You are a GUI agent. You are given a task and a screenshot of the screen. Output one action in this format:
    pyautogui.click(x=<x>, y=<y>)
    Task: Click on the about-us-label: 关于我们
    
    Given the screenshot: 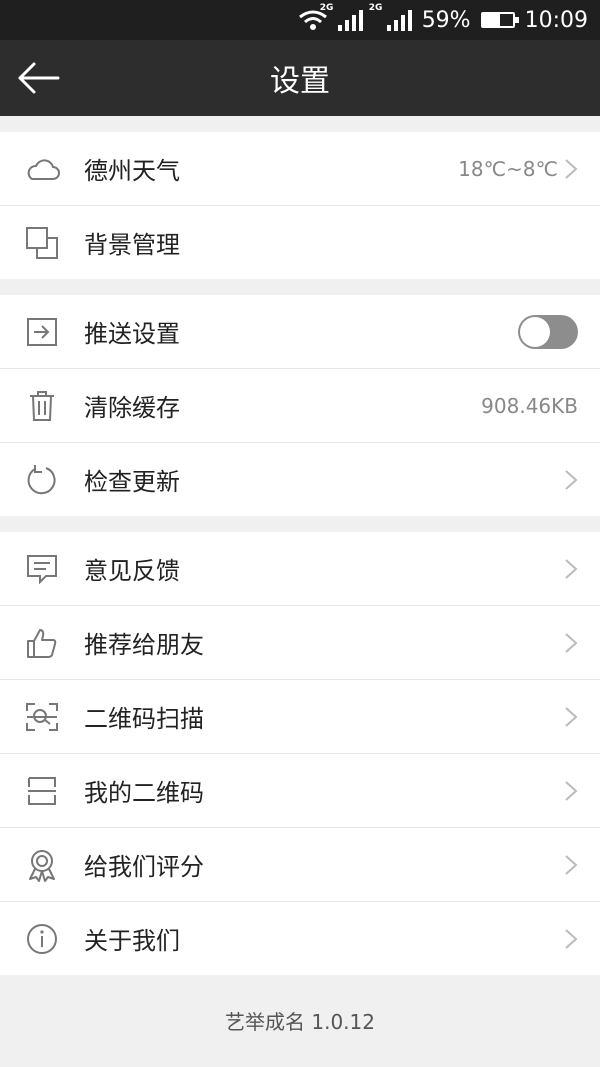 What is the action you would take?
    pyautogui.click(x=132, y=941)
    